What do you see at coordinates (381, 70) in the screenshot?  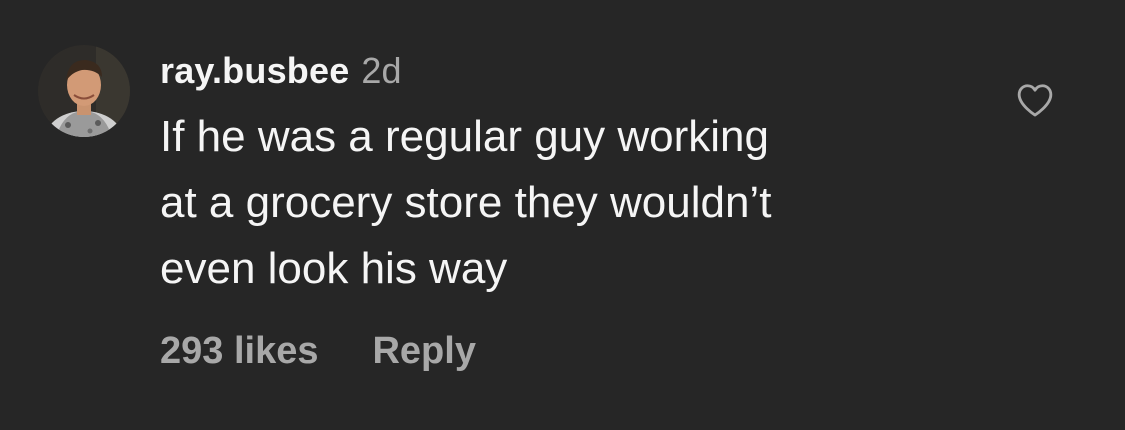 I see `timestamp: 2d` at bounding box center [381, 70].